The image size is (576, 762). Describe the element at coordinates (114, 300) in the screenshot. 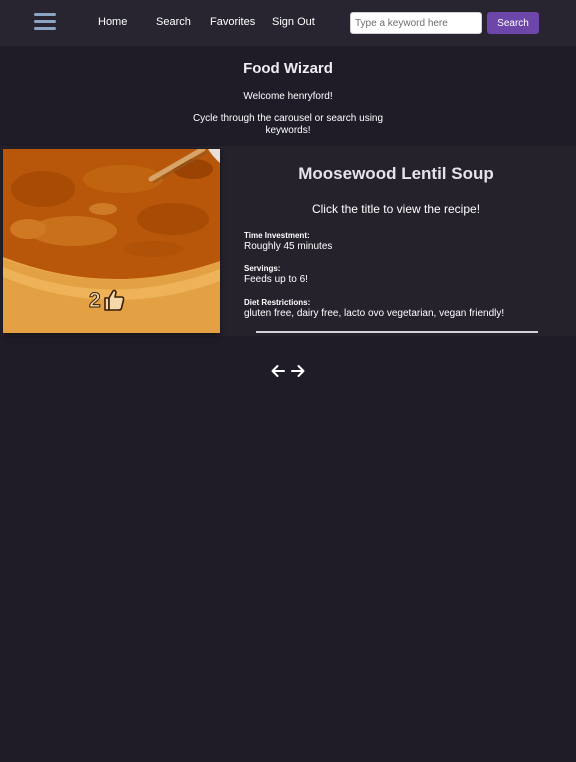

I see `thumbs-up-icon` at that location.